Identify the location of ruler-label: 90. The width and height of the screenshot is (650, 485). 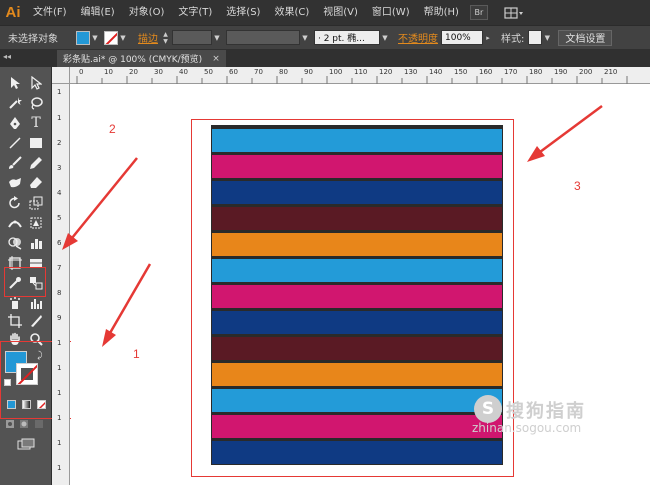
(308, 72).